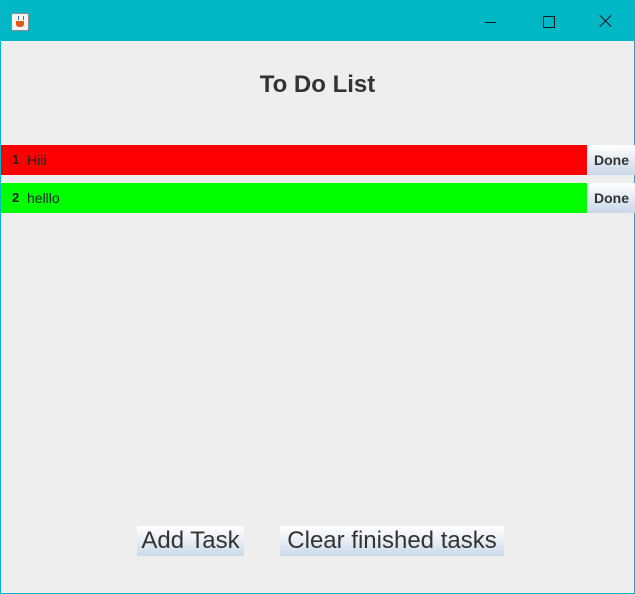  I want to click on maximize-button, so click(548, 21).